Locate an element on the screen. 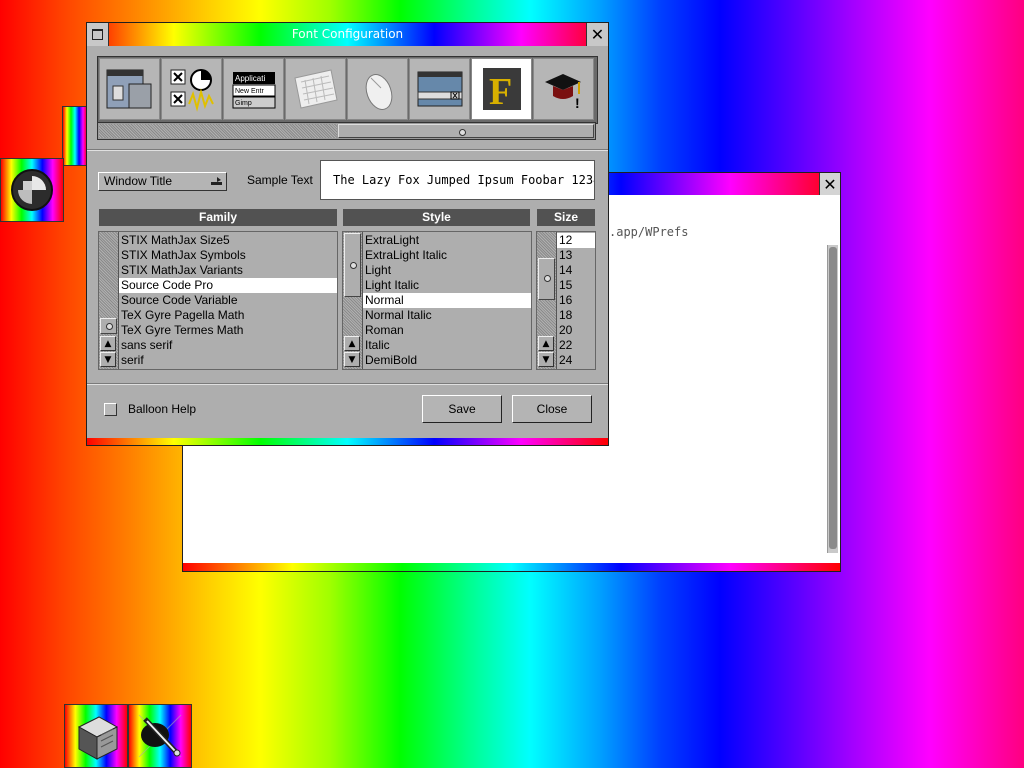 Image resolution: width=1024 pixels, height=768 pixels. background-window-scrollbar is located at coordinates (832, 399).